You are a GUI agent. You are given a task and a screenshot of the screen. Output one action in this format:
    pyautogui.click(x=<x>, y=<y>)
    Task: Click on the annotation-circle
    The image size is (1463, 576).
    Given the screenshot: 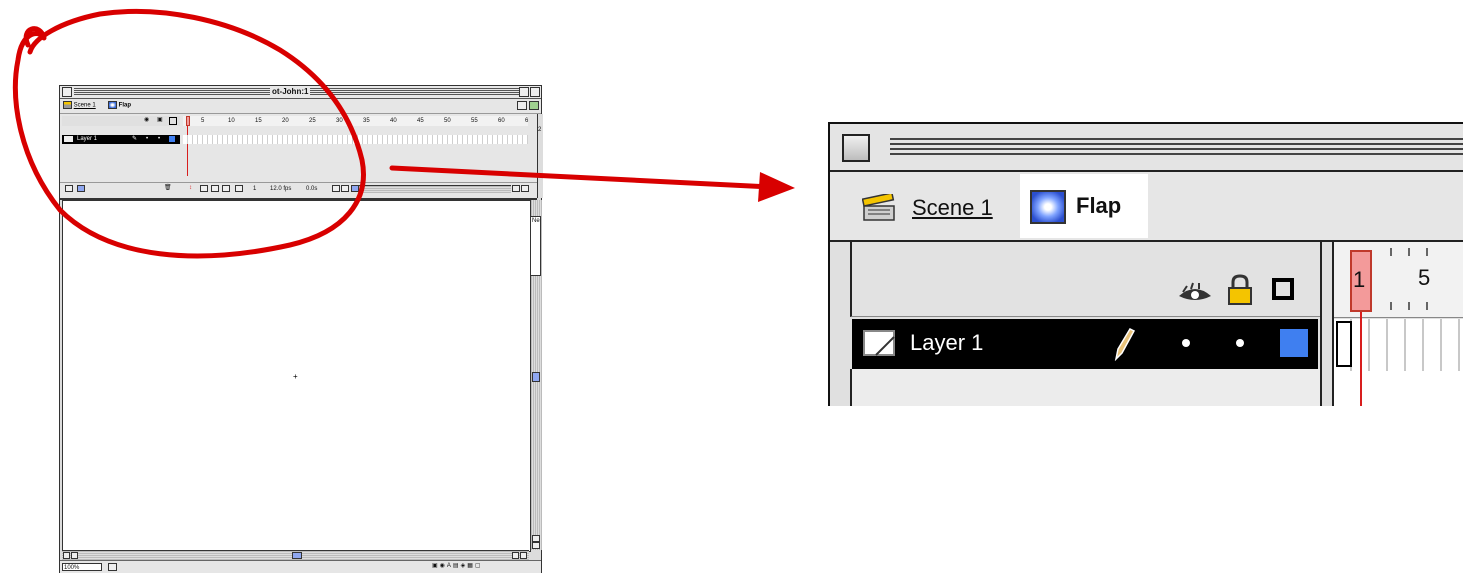 What is the action you would take?
    pyautogui.click(x=189, y=133)
    